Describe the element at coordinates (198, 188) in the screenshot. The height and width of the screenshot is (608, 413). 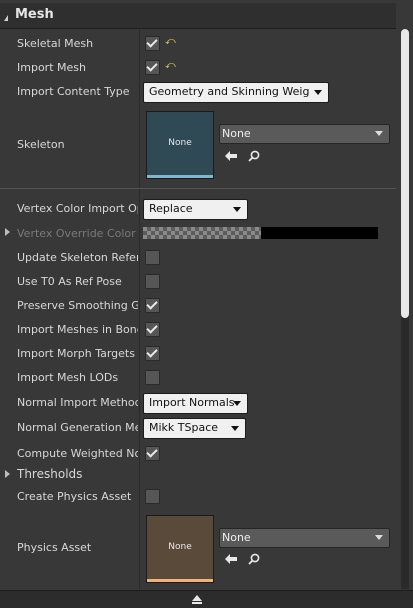
I see `group-separator` at that location.